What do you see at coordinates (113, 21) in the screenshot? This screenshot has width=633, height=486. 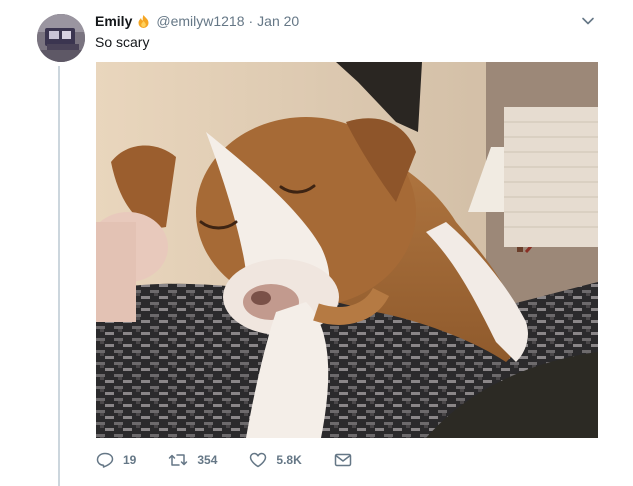 I see `author-name: Emily` at bounding box center [113, 21].